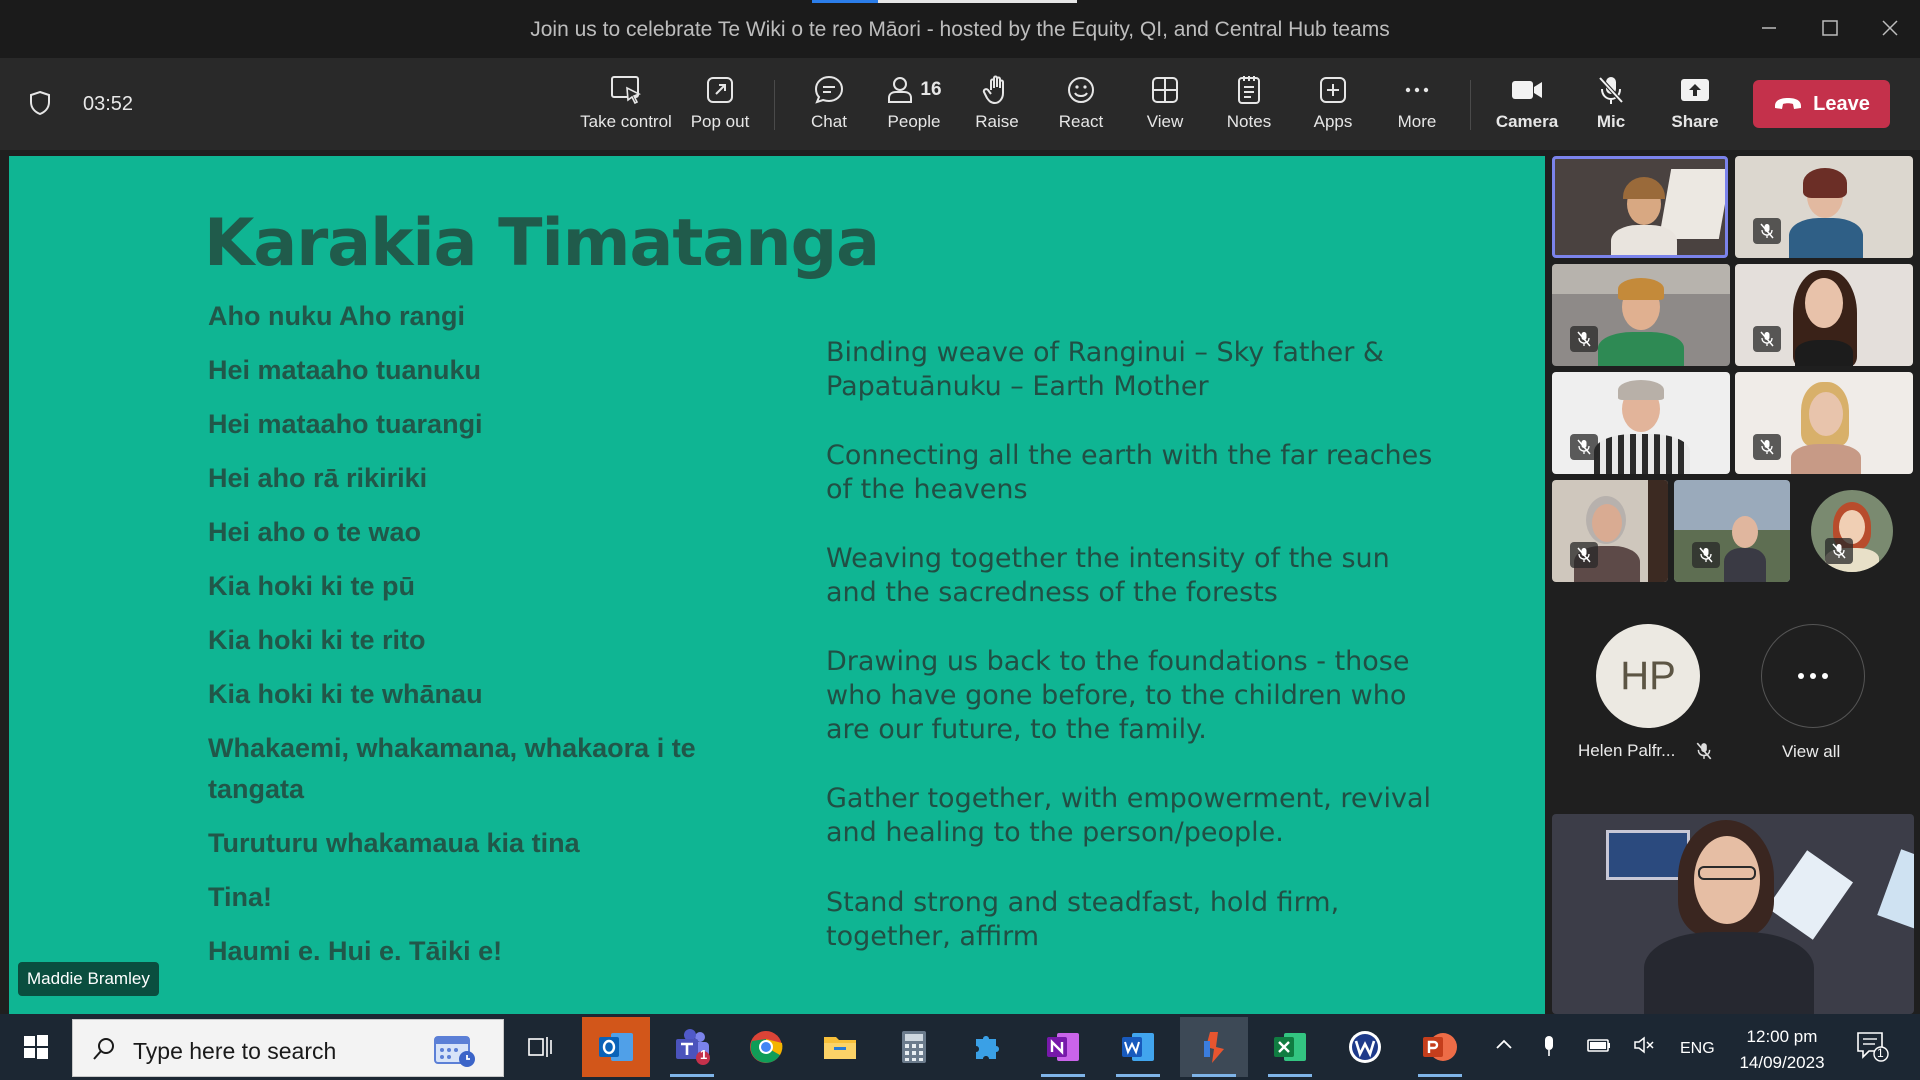 The image size is (1920, 1080). I want to click on people-button: 16 People, so click(914, 105).